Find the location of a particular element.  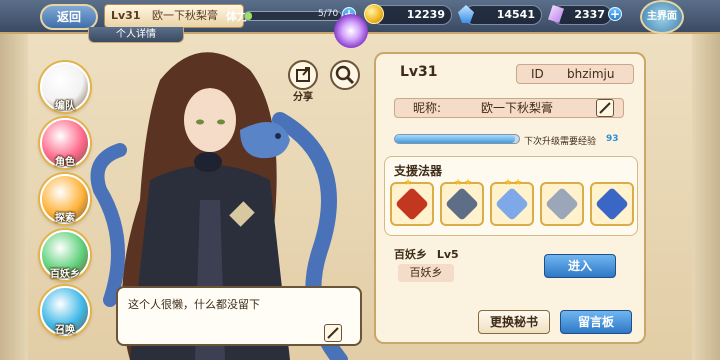

exp-bar is located at coordinates (457, 139).